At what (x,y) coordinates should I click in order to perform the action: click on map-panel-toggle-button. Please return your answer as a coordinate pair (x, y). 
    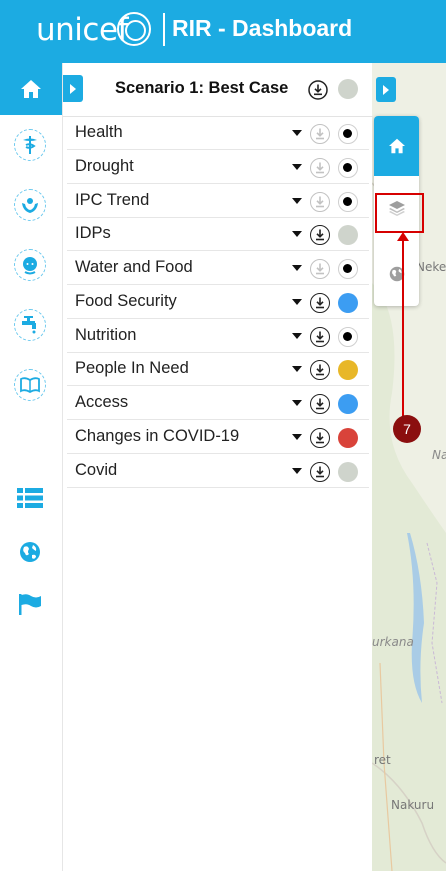
    Looking at the image, I should click on (386, 89).